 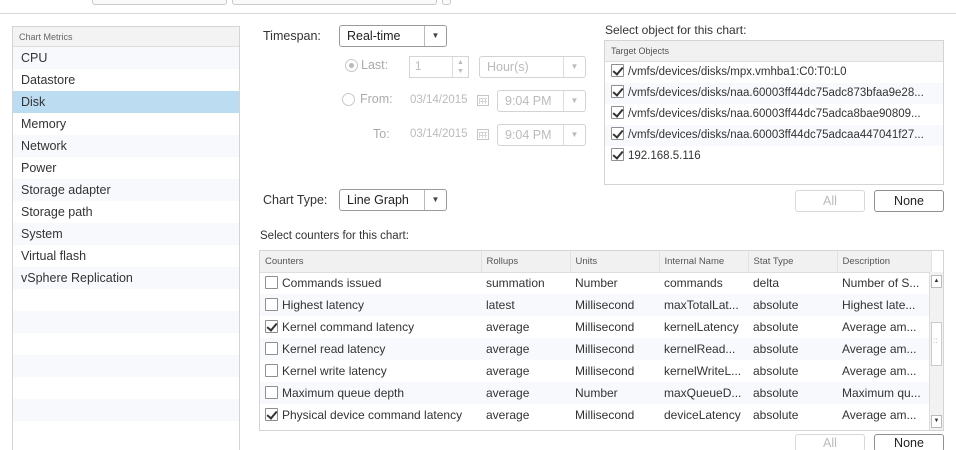 What do you see at coordinates (126, 256) in the screenshot?
I see `metric-item: Virtual flash` at bounding box center [126, 256].